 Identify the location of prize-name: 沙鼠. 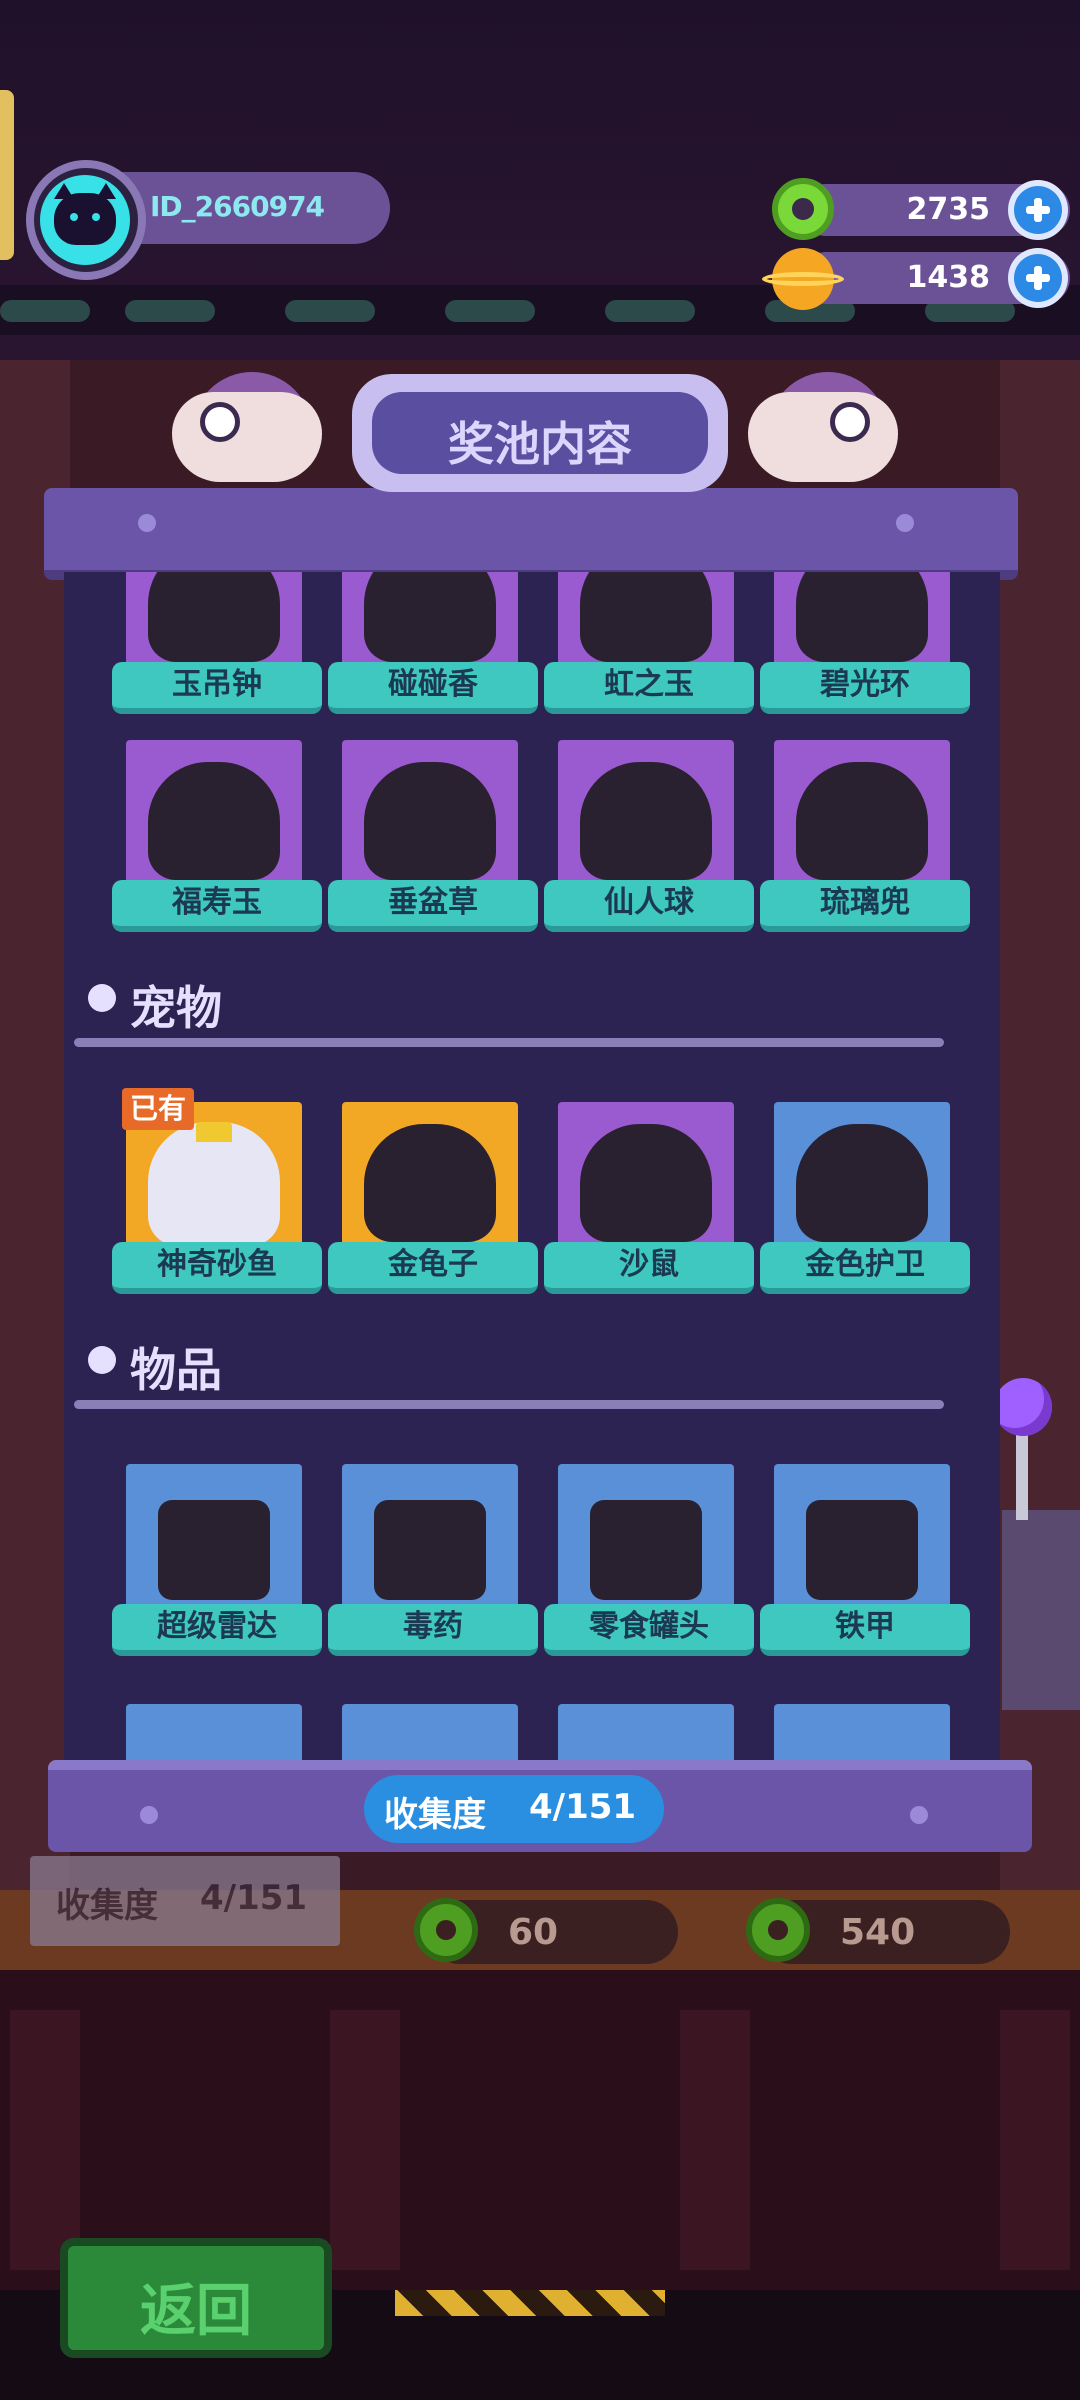
(649, 1264).